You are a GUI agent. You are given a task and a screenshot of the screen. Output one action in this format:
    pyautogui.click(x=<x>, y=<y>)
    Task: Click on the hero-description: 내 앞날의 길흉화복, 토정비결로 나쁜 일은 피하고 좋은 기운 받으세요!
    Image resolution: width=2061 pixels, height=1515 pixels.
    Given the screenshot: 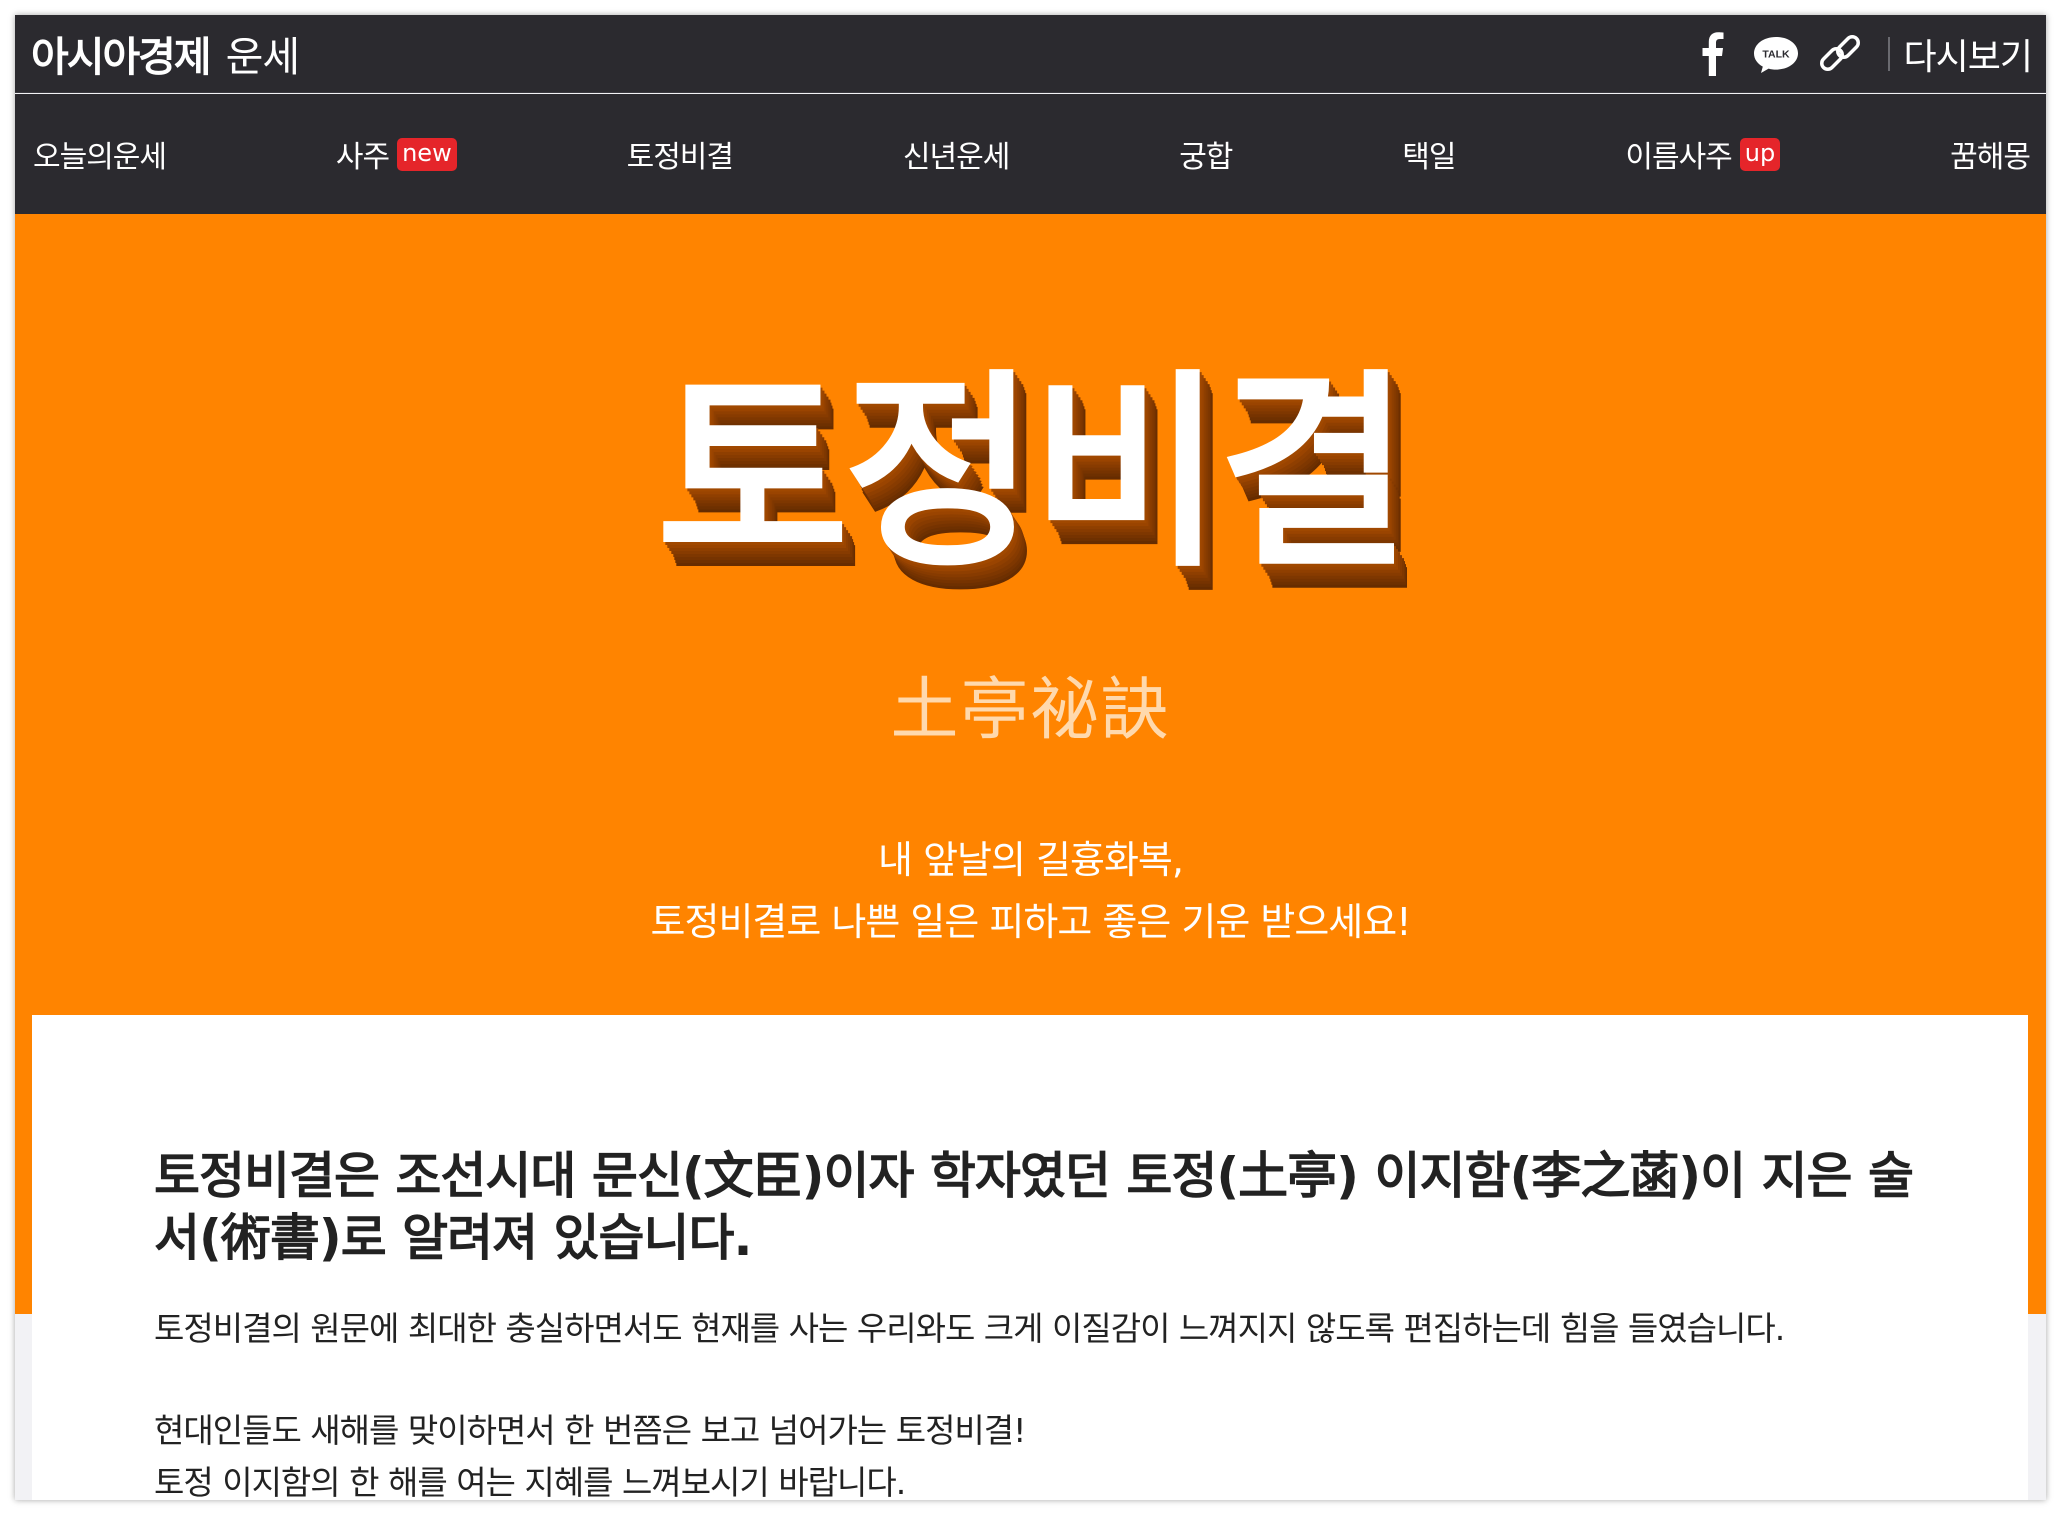 What is the action you would take?
    pyautogui.click(x=1030, y=891)
    